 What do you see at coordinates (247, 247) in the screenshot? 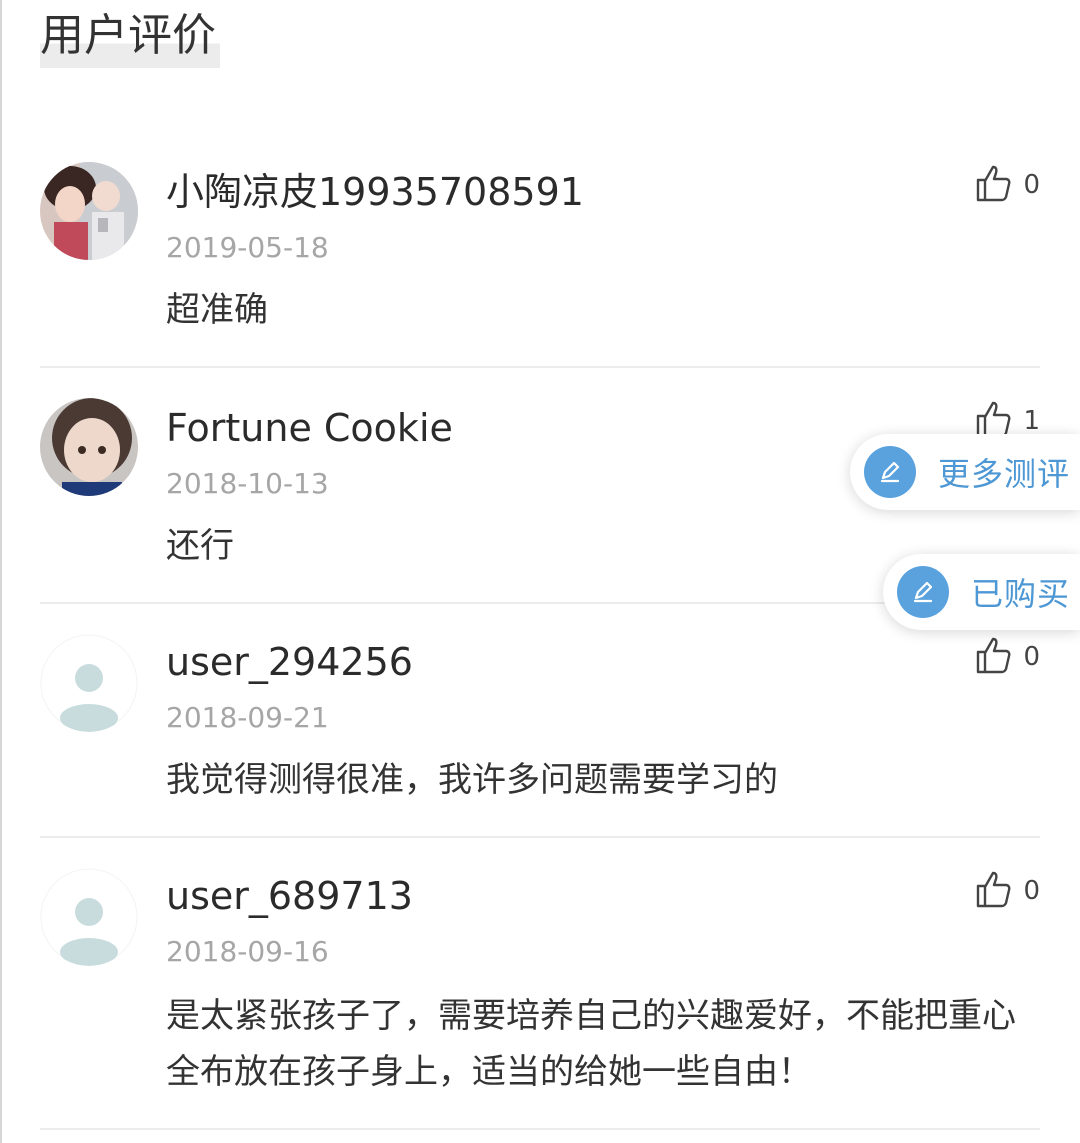
I see `review-date: 2019-05-18` at bounding box center [247, 247].